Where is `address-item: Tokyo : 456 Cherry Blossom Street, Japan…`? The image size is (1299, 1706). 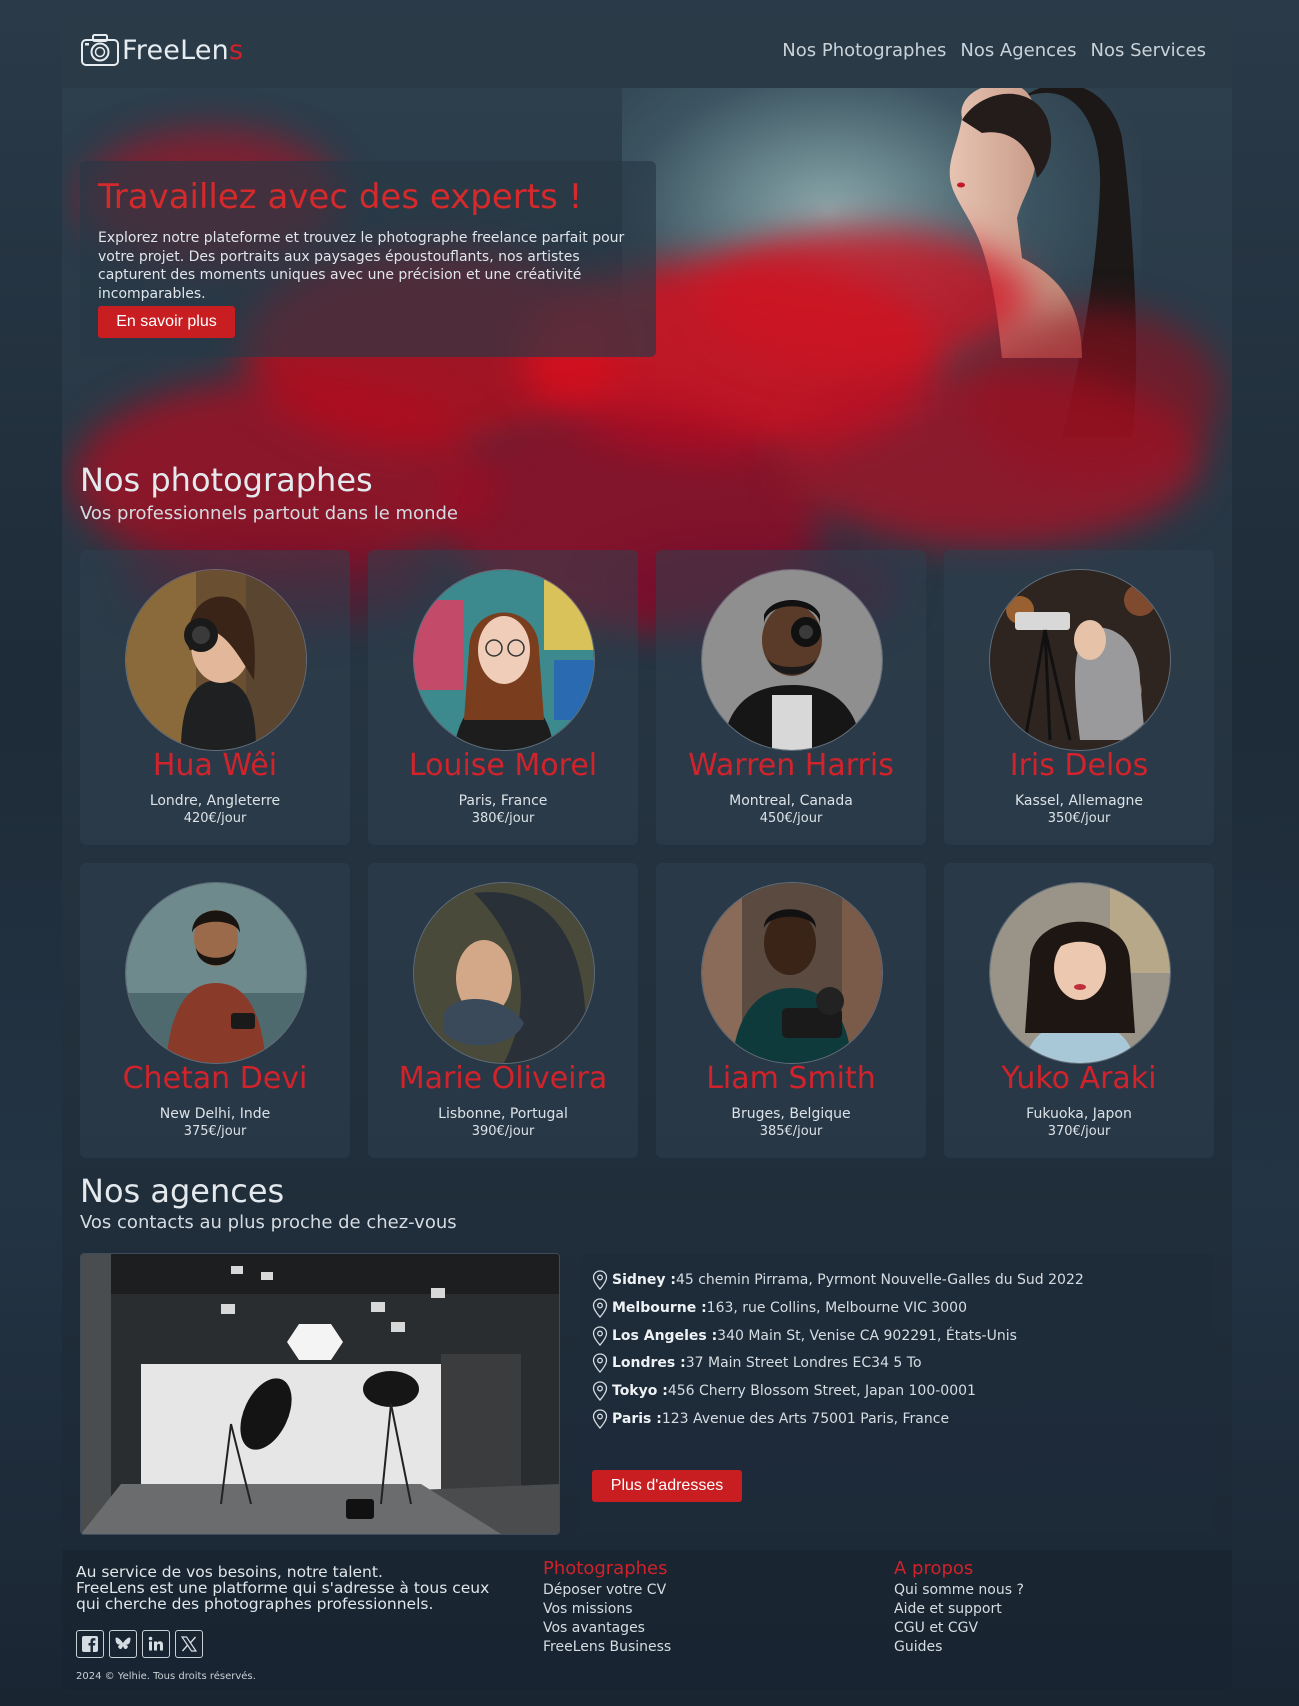 address-item: Tokyo : 456 Cherry Blossom Street, Japan… is located at coordinates (784, 1391).